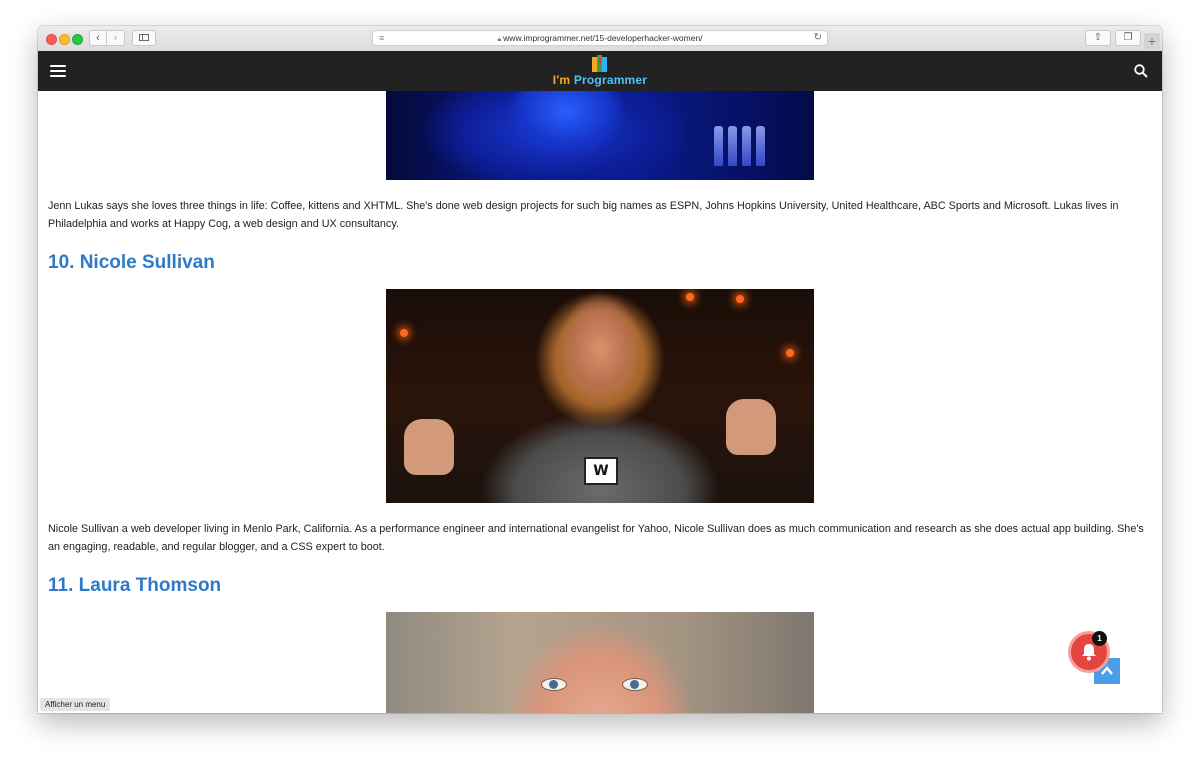 The height and width of the screenshot is (763, 1200). What do you see at coordinates (600, 135) in the screenshot?
I see `jenn-lukas-photo` at bounding box center [600, 135].